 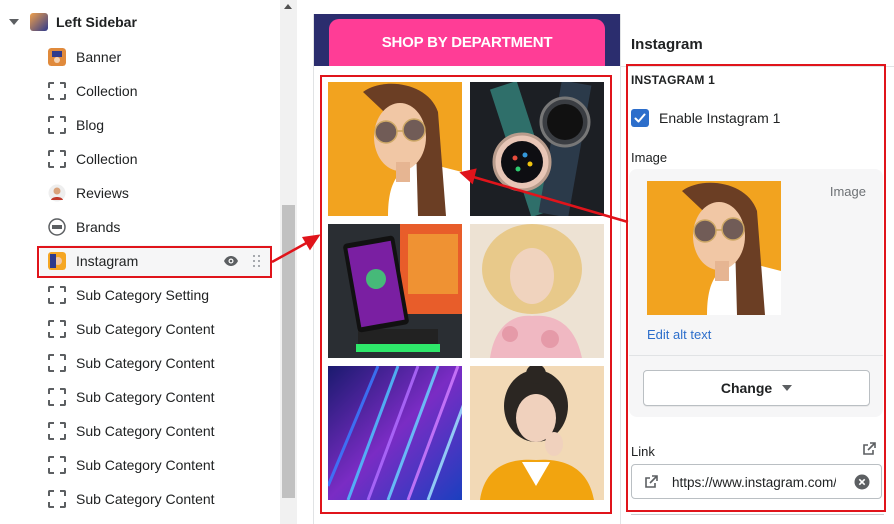 I want to click on girl-yellow-jacket-photo, so click(x=537, y=433).